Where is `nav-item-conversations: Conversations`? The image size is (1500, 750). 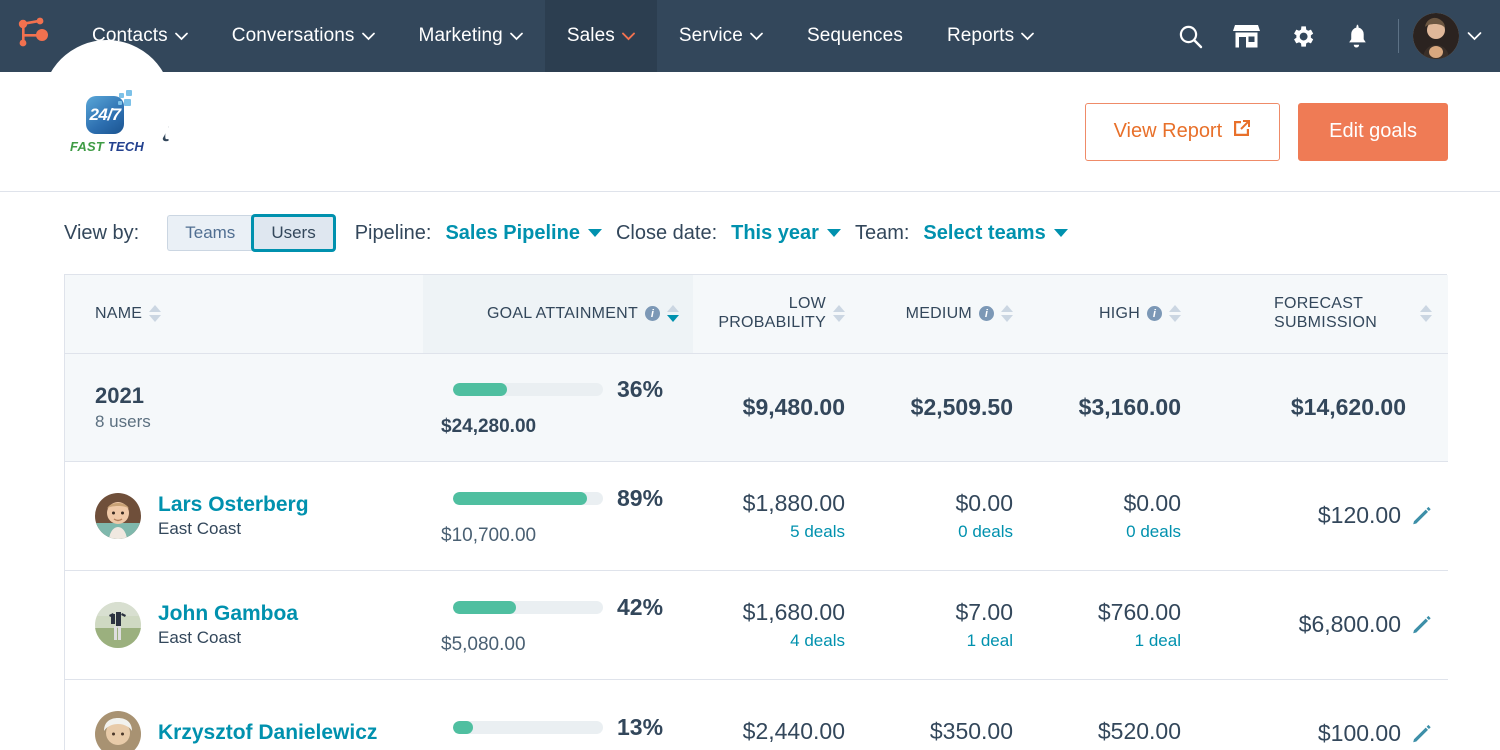
nav-item-conversations: Conversations is located at coordinates (303, 36).